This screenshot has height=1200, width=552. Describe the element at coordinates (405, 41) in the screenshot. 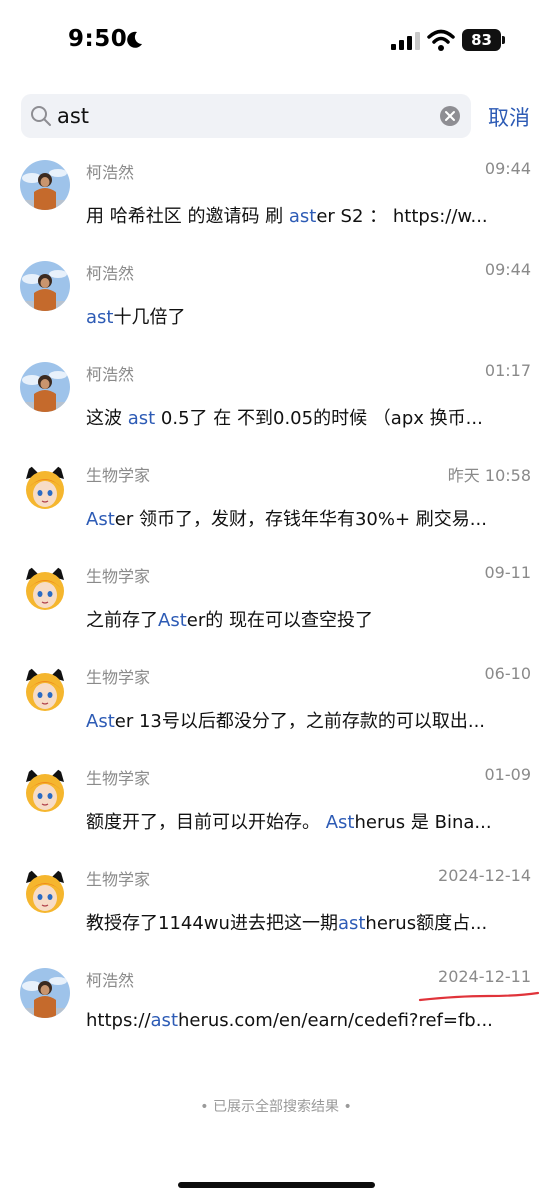

I see `cellular-signal-icon` at that location.